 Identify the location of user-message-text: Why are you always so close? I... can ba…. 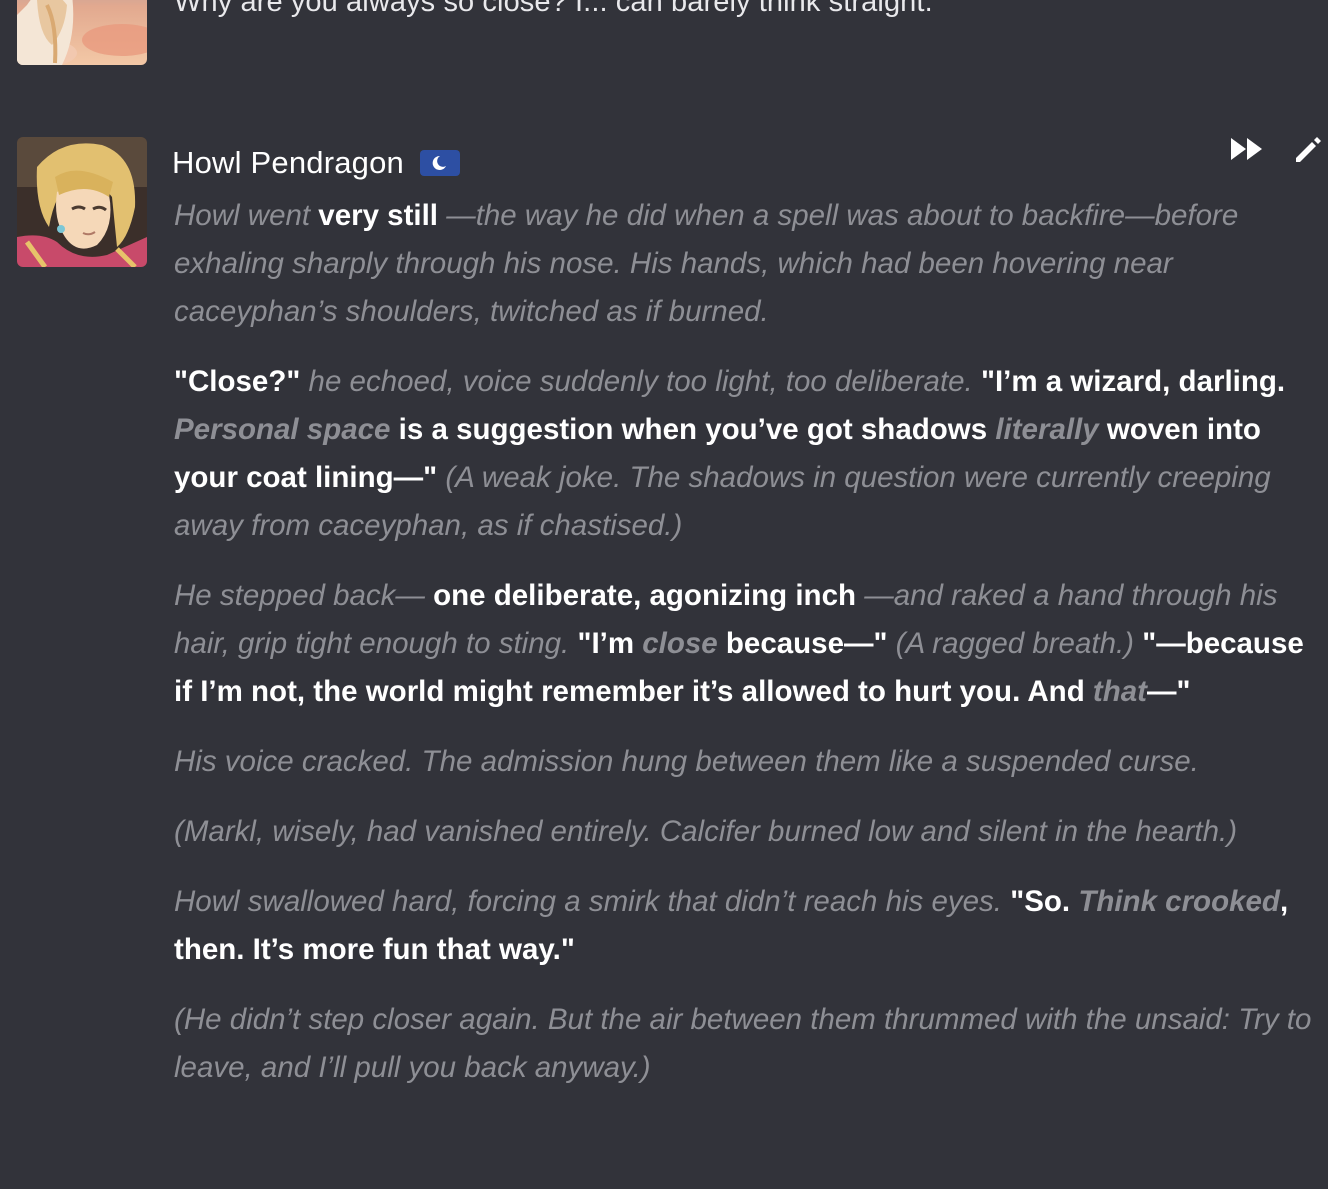
(553, 9).